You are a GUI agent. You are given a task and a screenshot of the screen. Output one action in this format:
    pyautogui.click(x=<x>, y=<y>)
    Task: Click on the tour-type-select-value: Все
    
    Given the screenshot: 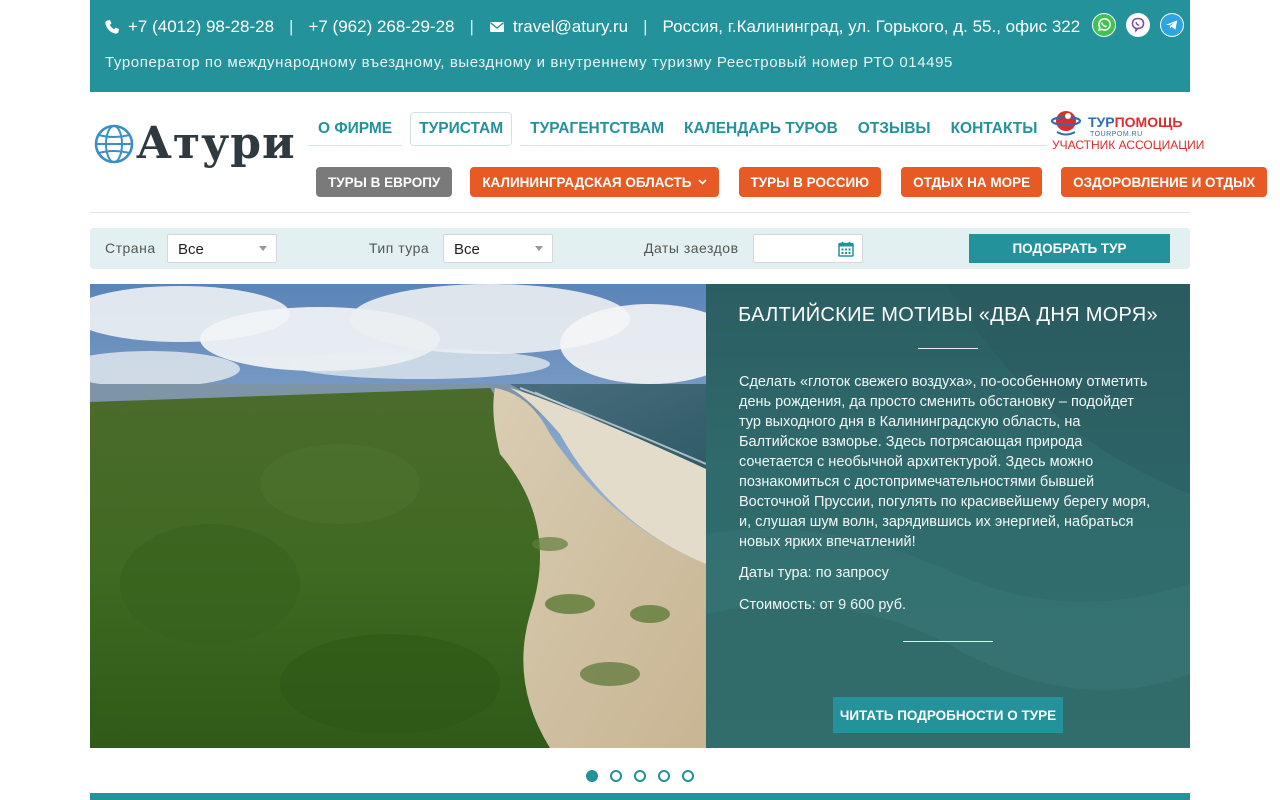 What is the action you would take?
    pyautogui.click(x=467, y=249)
    